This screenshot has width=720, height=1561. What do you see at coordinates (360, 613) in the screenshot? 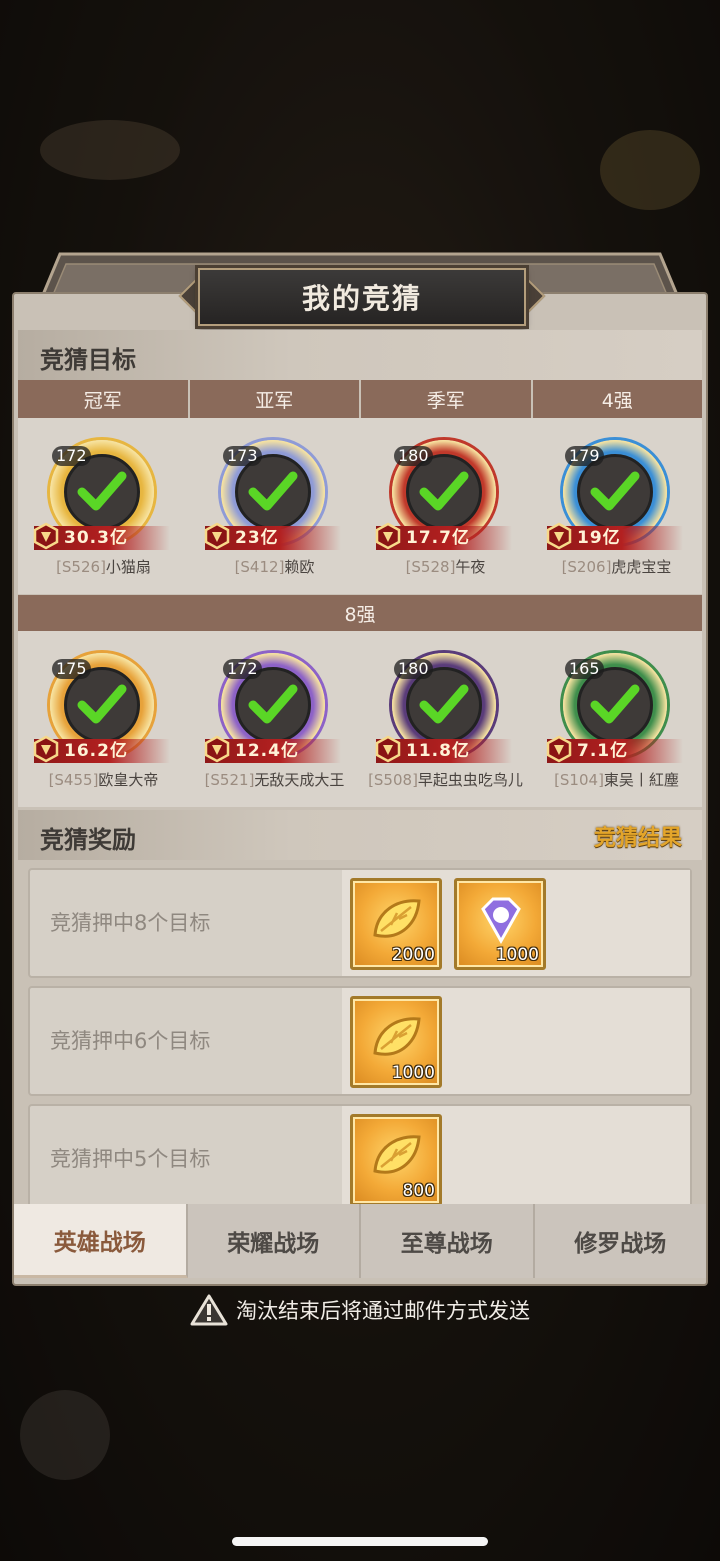
I see `top8-header: 8强` at bounding box center [360, 613].